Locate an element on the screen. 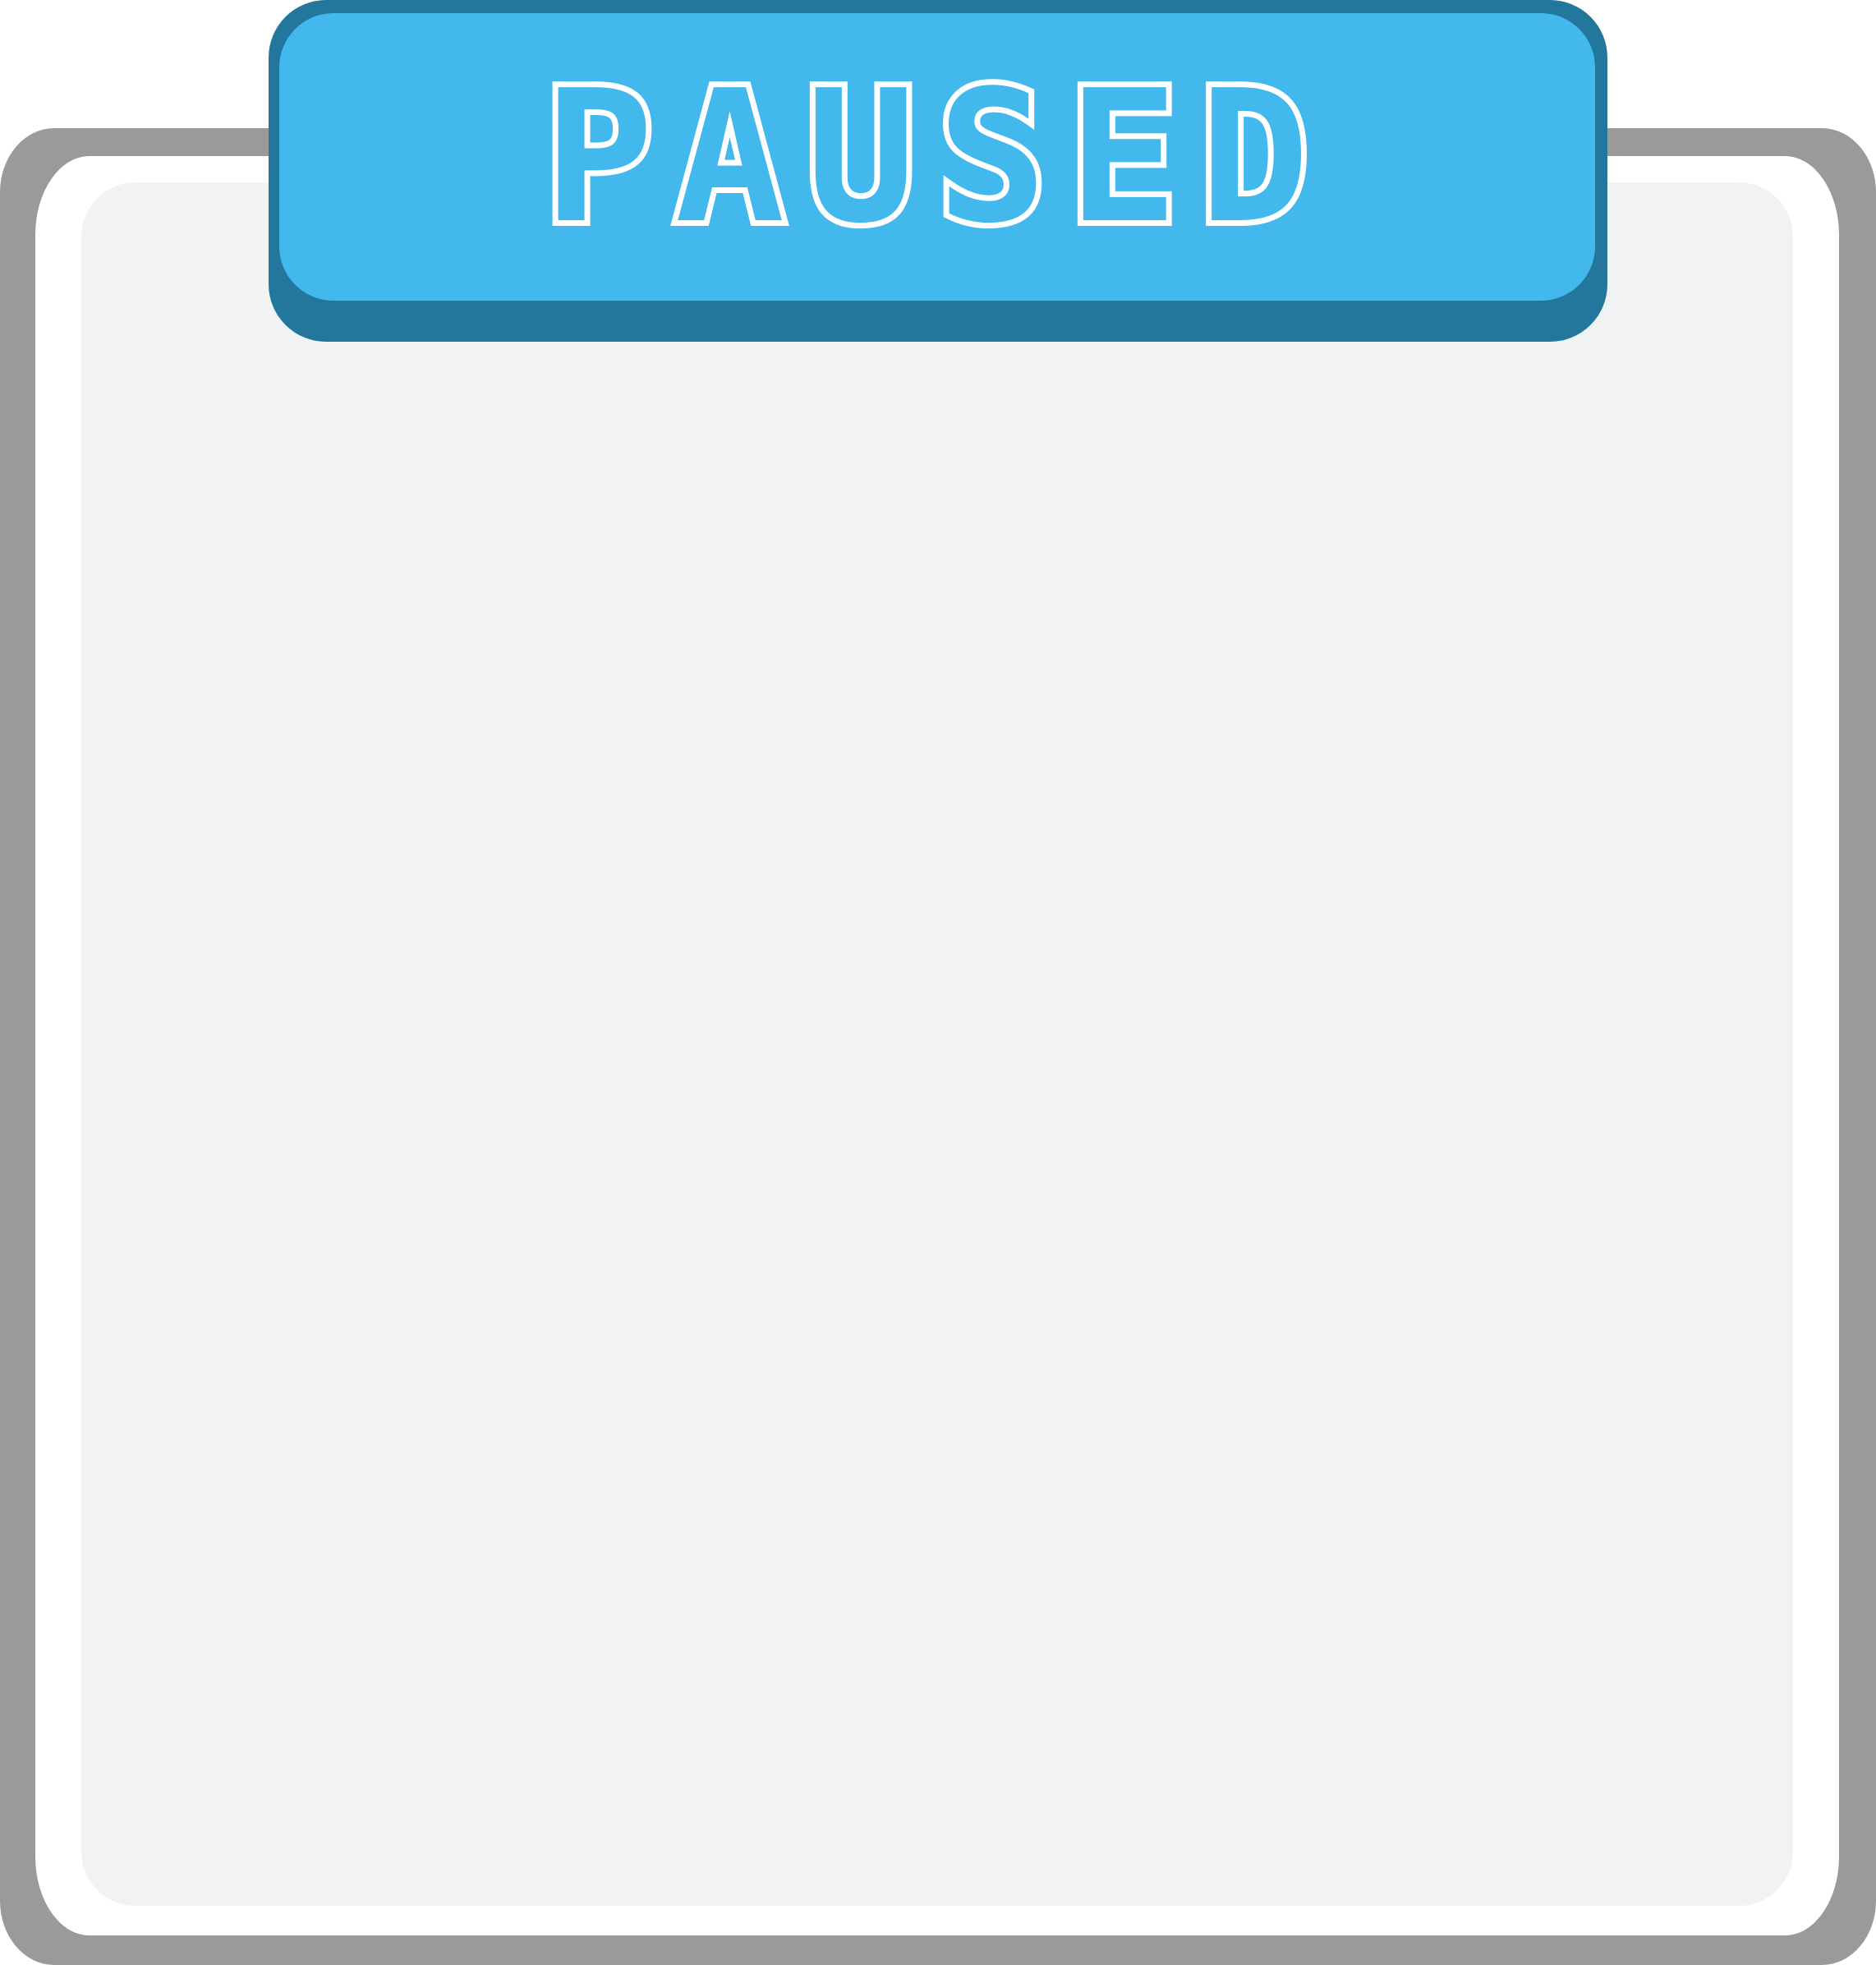 This screenshot has height=1965, width=1876. pause-title: PAUSED is located at coordinates (934, 158).